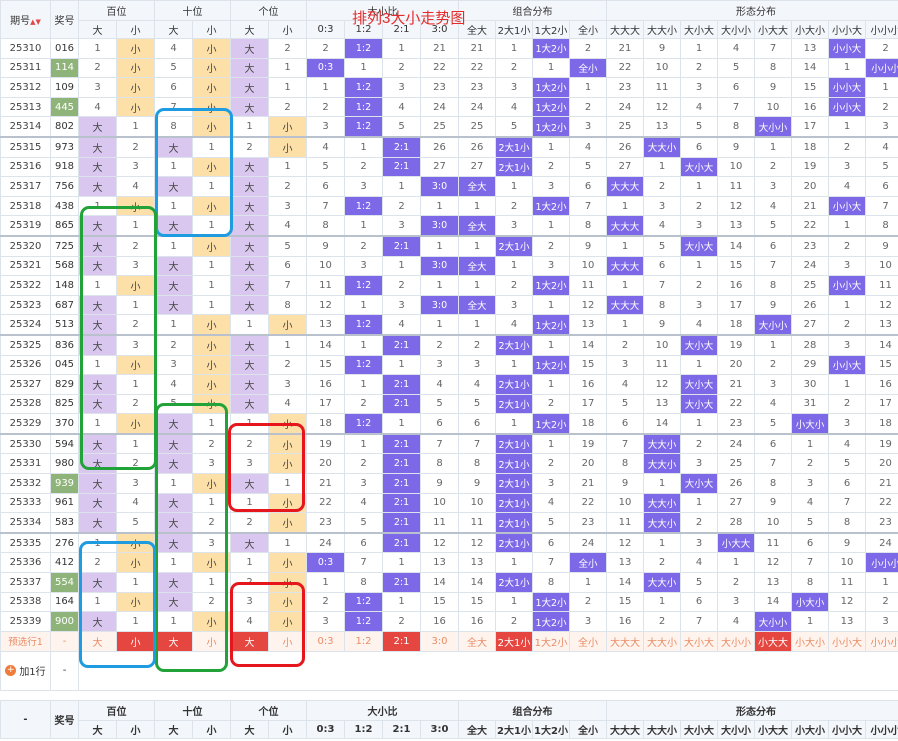 The image size is (898, 741). I want to click on award-number: 554, so click(64, 582).